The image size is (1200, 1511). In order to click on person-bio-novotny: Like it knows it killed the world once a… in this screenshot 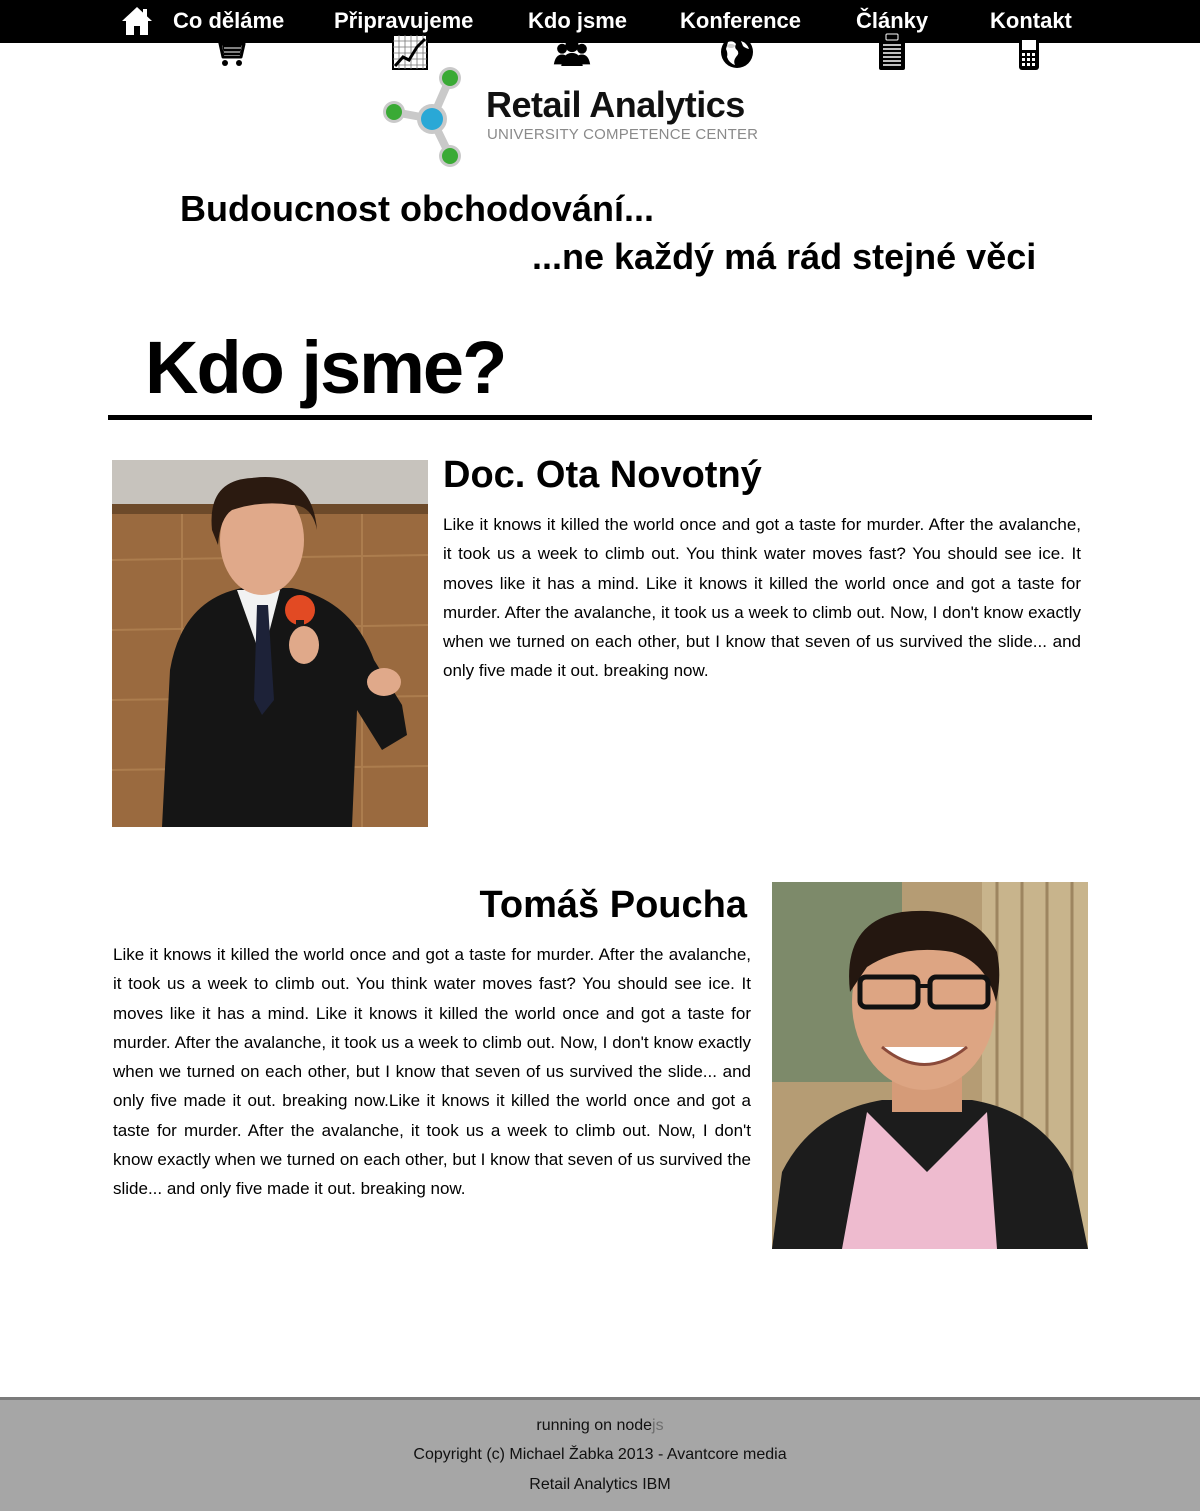, I will do `click(762, 598)`.